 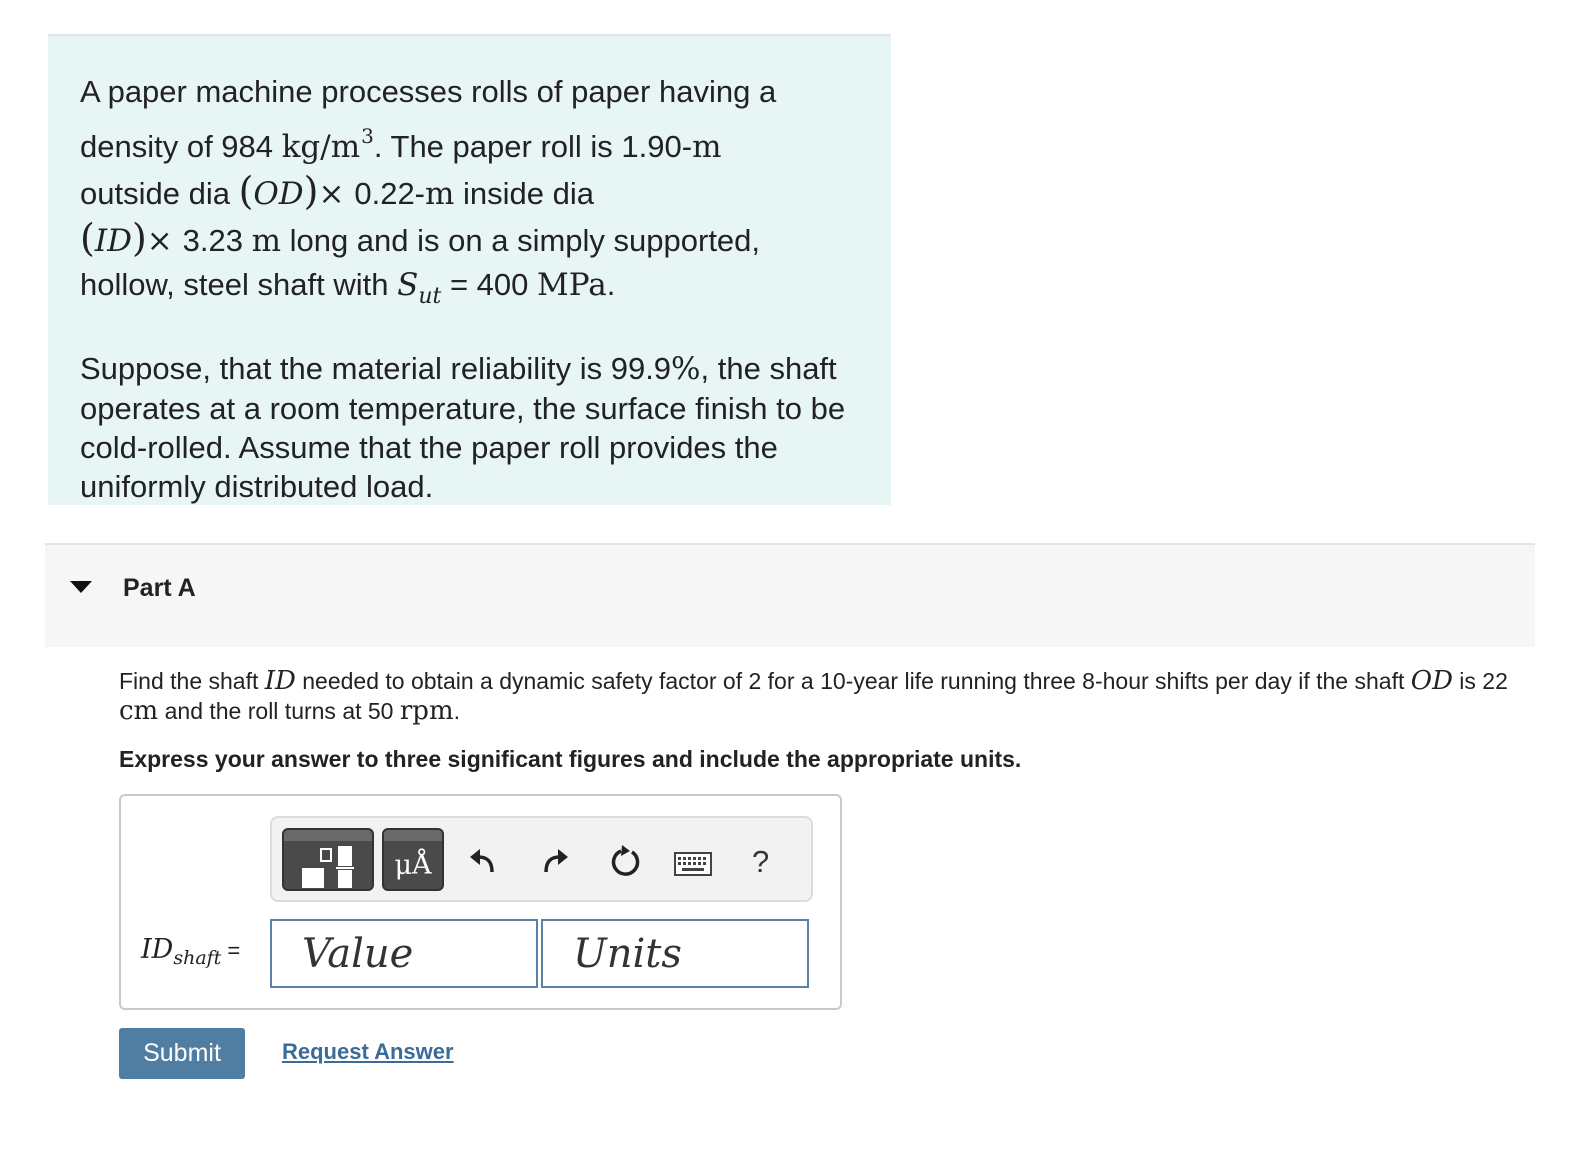 I want to click on answer-box: μÅ ? IDshaft =, so click(x=480, y=902).